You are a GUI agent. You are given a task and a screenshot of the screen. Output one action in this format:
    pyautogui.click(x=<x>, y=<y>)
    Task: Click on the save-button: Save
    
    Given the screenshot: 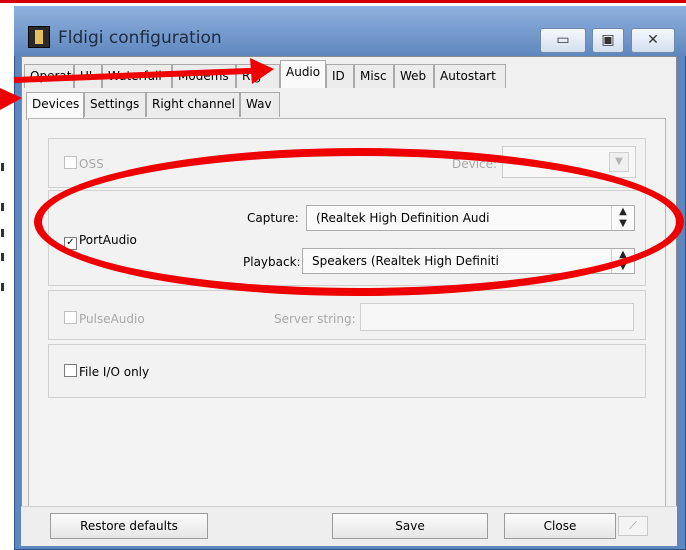 What is the action you would take?
    pyautogui.click(x=410, y=526)
    